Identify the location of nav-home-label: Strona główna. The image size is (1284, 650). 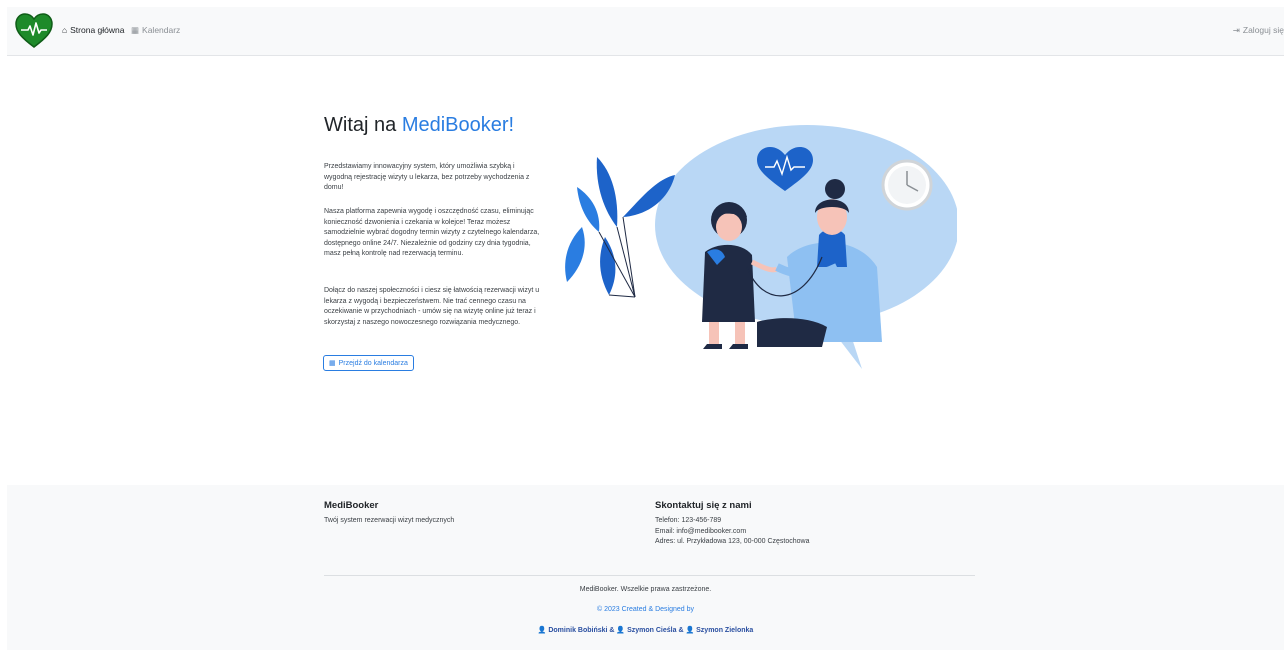
(97, 30).